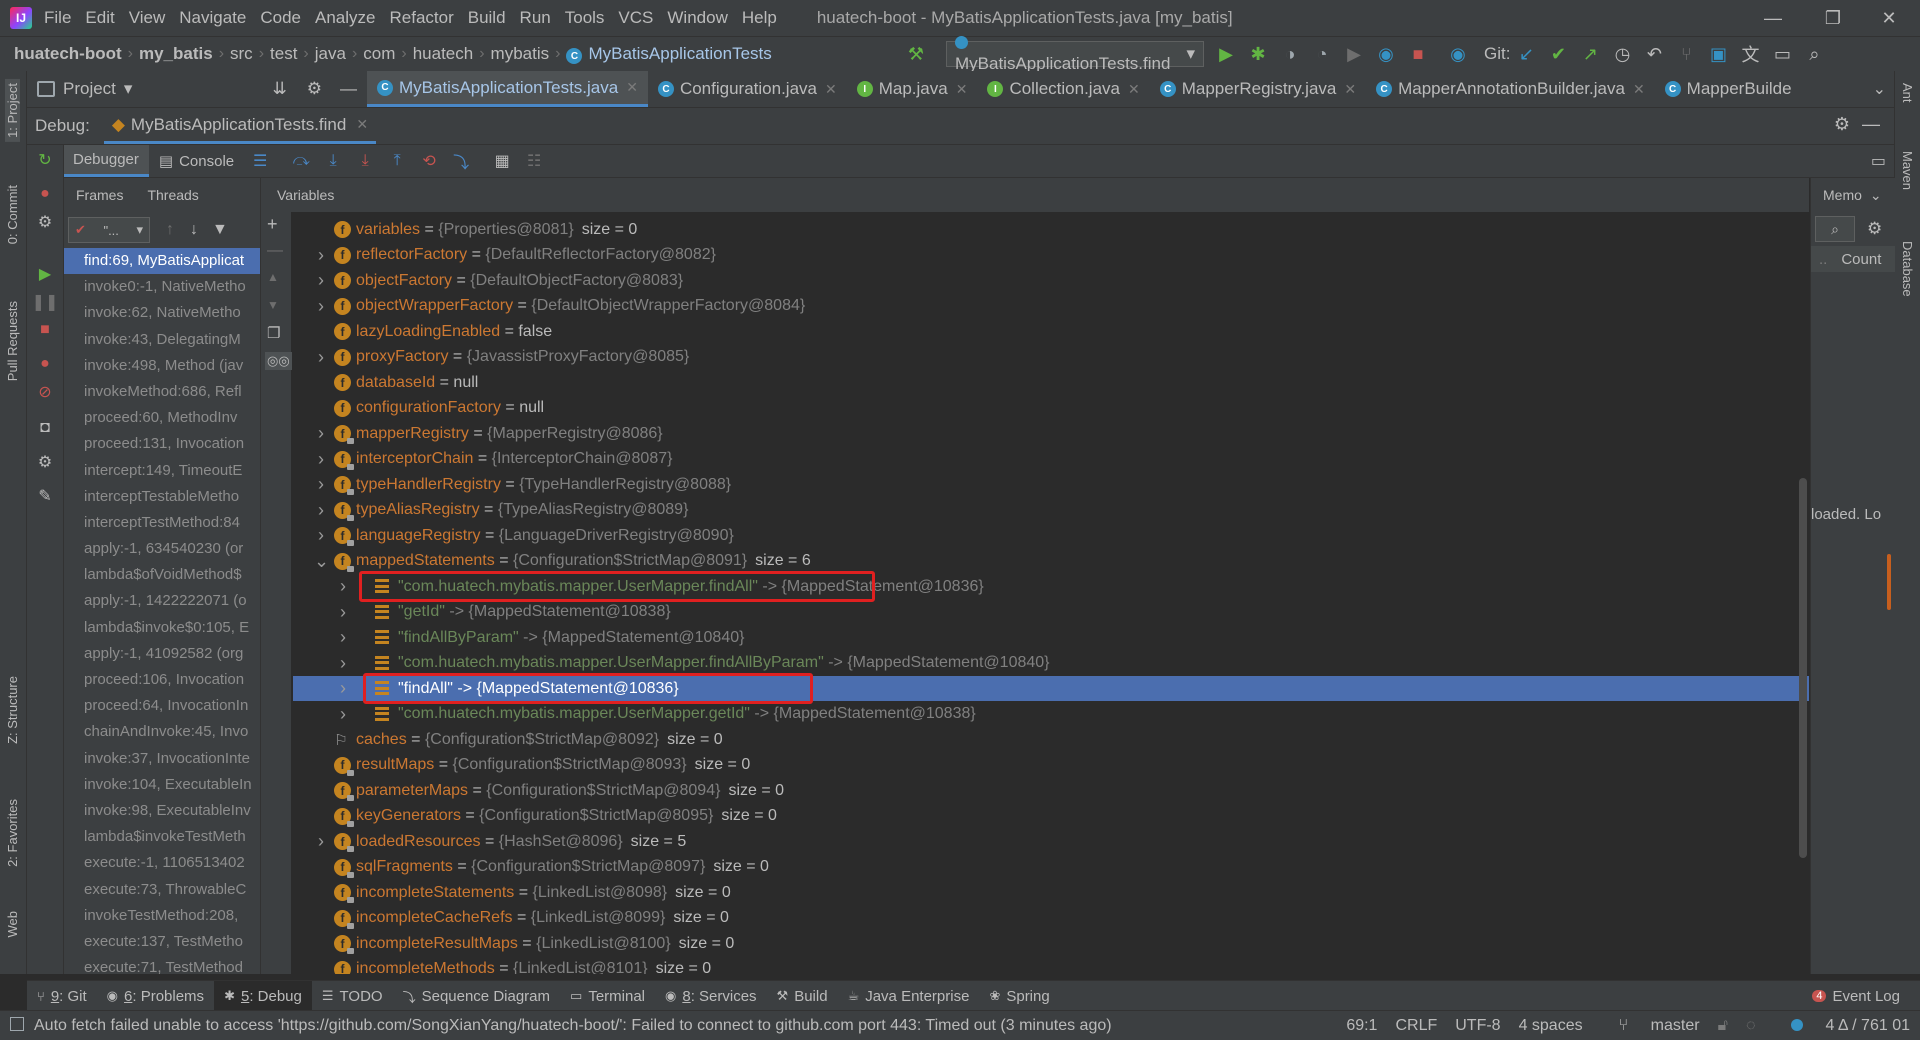 This screenshot has width=1920, height=1040. What do you see at coordinates (916, 54) in the screenshot?
I see `build-hammer-icon: ⚒` at bounding box center [916, 54].